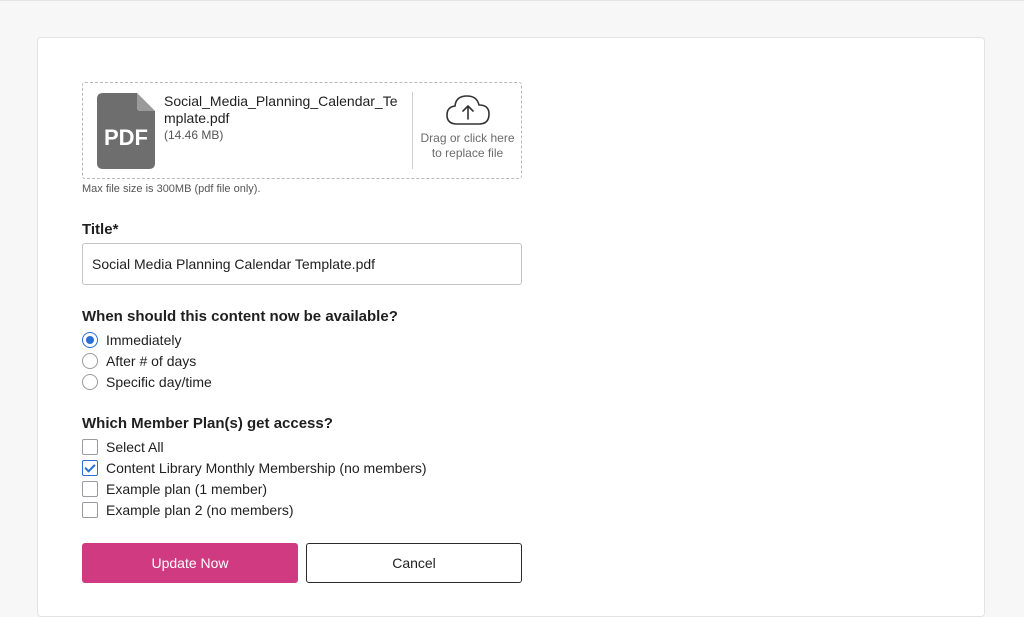  I want to click on title-label: Title*, so click(100, 229).